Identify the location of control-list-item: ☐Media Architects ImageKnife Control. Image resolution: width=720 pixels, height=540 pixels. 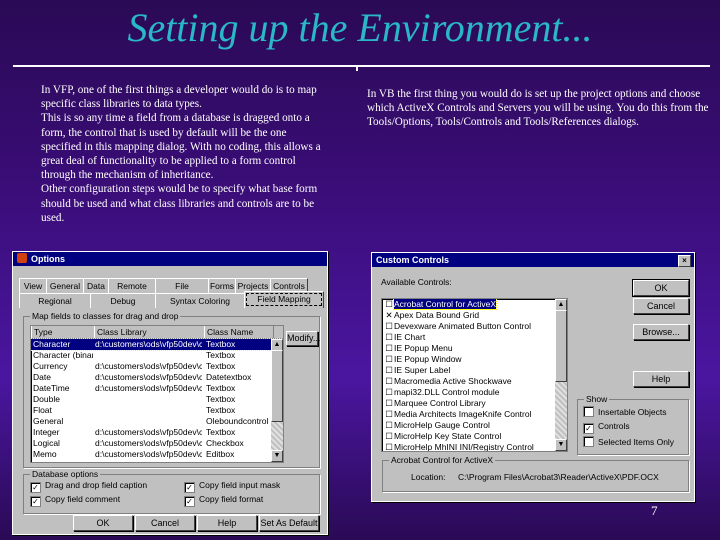
(474, 414).